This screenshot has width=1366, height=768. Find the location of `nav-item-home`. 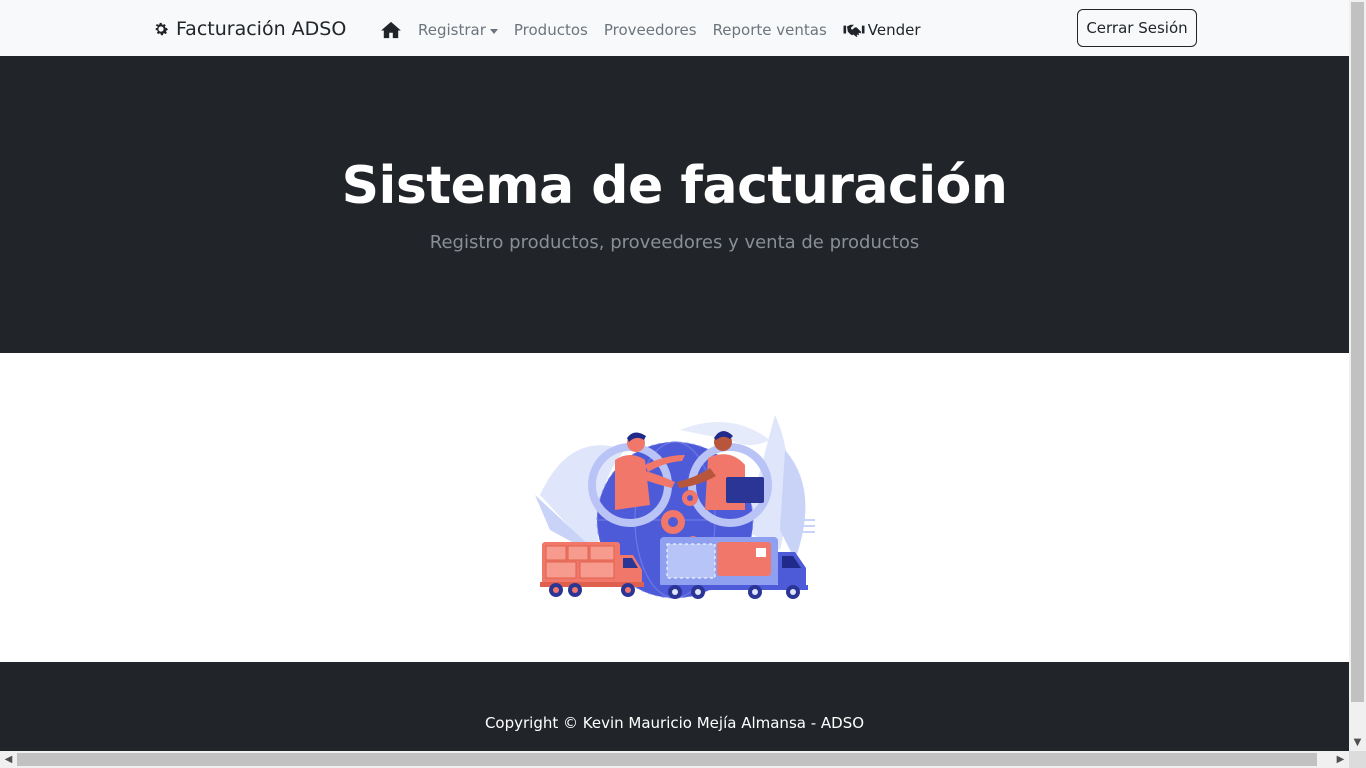

nav-item-home is located at coordinates (391, 30).